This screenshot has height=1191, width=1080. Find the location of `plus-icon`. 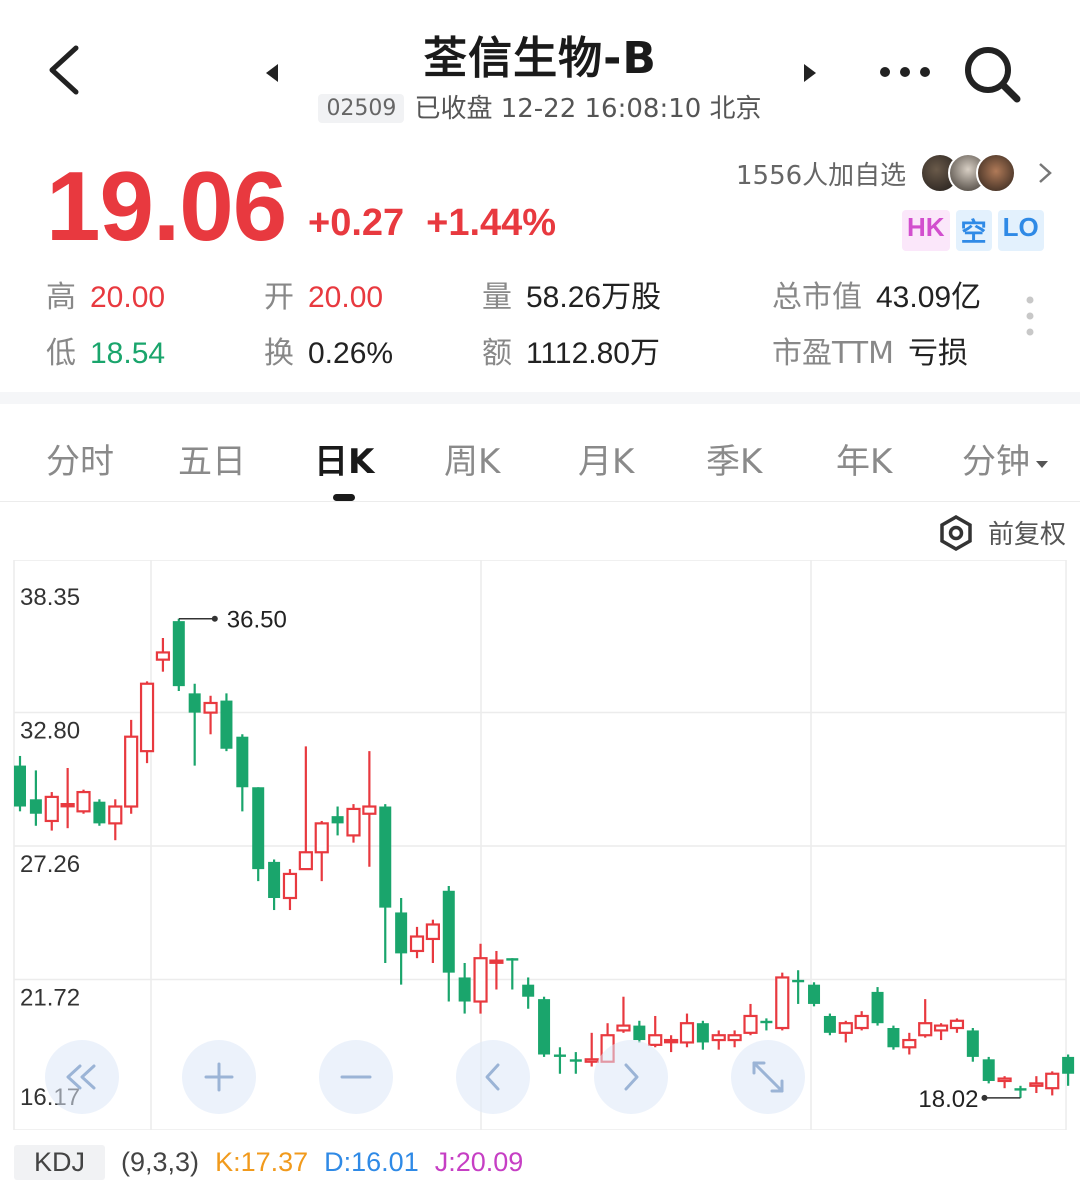

plus-icon is located at coordinates (219, 1077).